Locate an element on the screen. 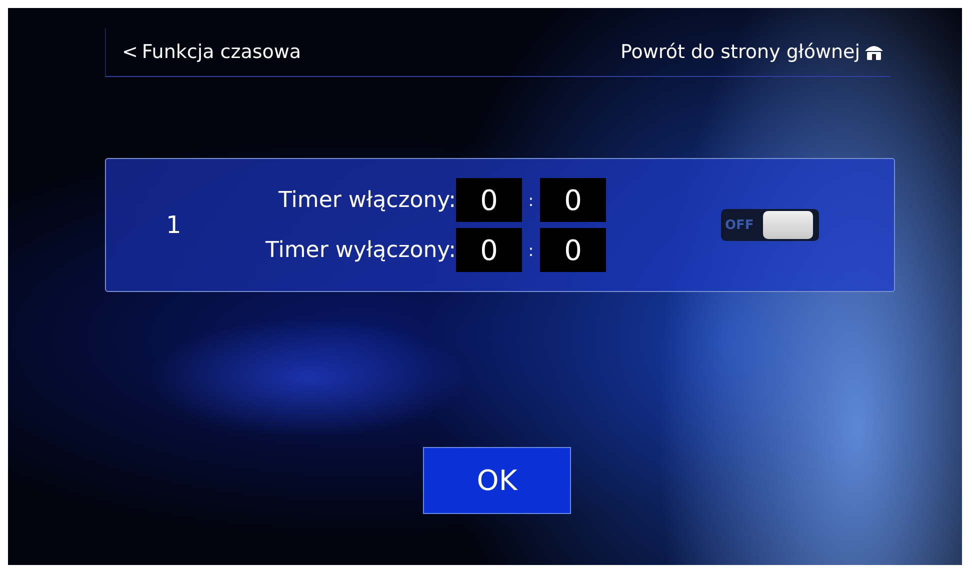  home-icon is located at coordinates (874, 52).